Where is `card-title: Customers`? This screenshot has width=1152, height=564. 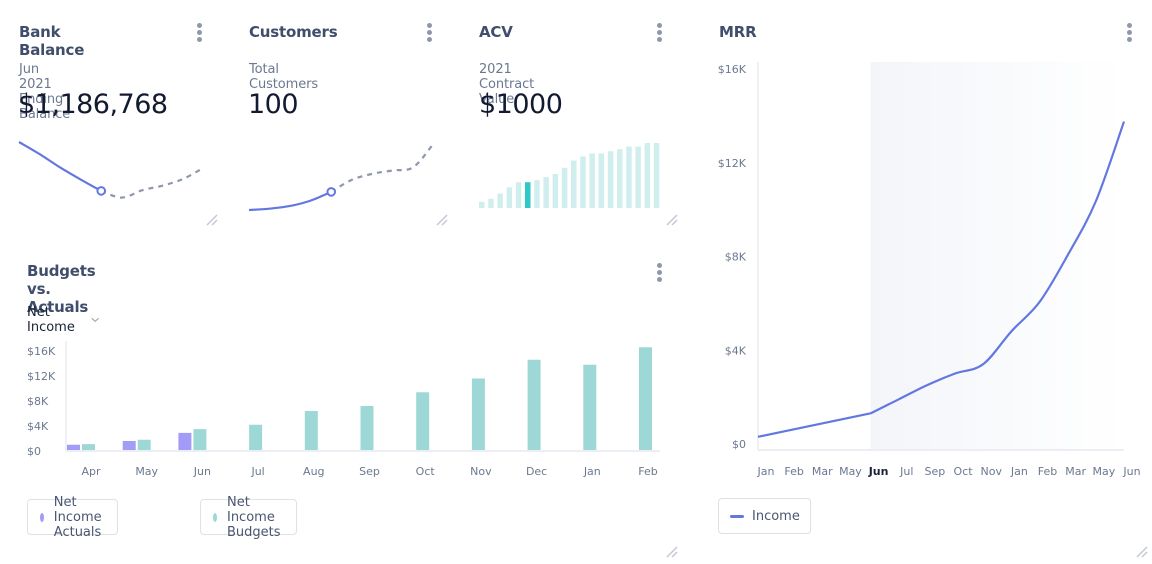 card-title: Customers is located at coordinates (293, 32).